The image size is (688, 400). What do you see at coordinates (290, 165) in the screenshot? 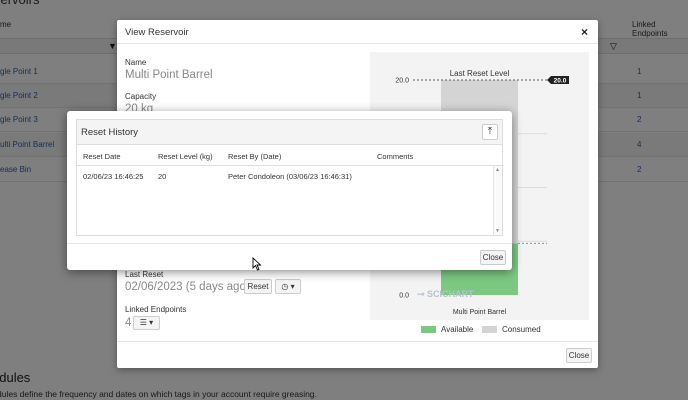
I see `table-header-divider` at bounding box center [290, 165].